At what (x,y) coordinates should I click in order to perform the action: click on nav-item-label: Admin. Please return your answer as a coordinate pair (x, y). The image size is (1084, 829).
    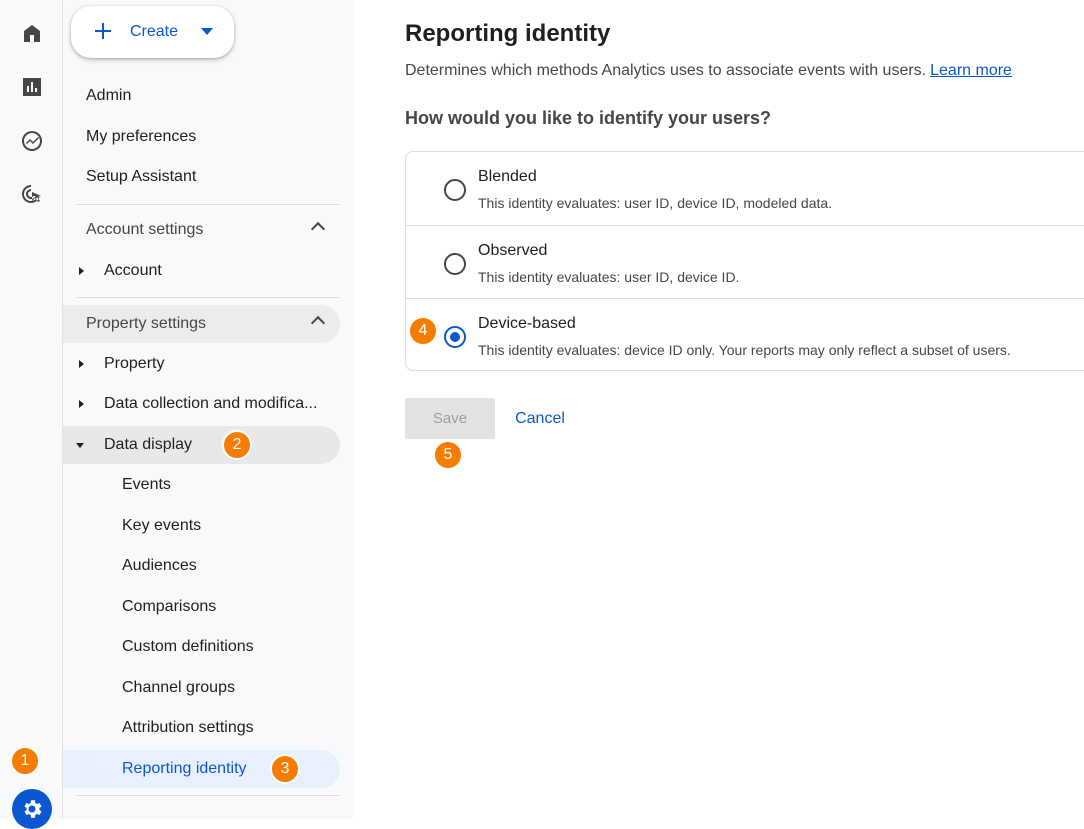
    Looking at the image, I should click on (109, 95).